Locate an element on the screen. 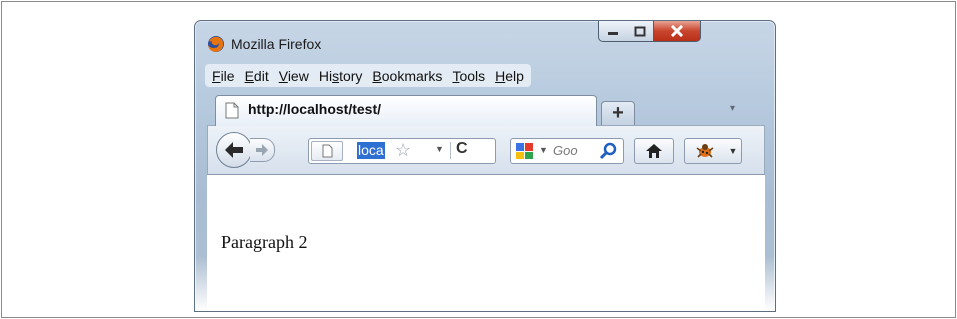 This screenshot has height=319, width=957. menu-help: Help is located at coordinates (509, 76).